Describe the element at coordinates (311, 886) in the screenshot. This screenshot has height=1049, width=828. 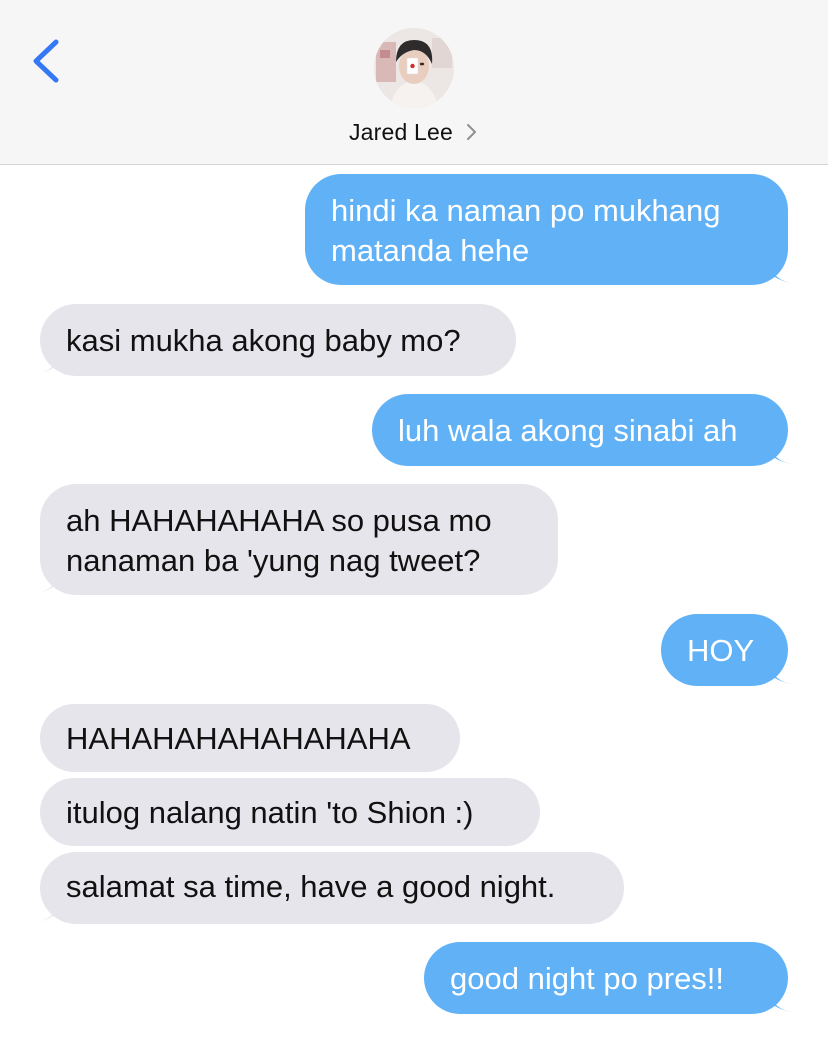
I see `message-text: salamat sa time, have a good night.` at that location.